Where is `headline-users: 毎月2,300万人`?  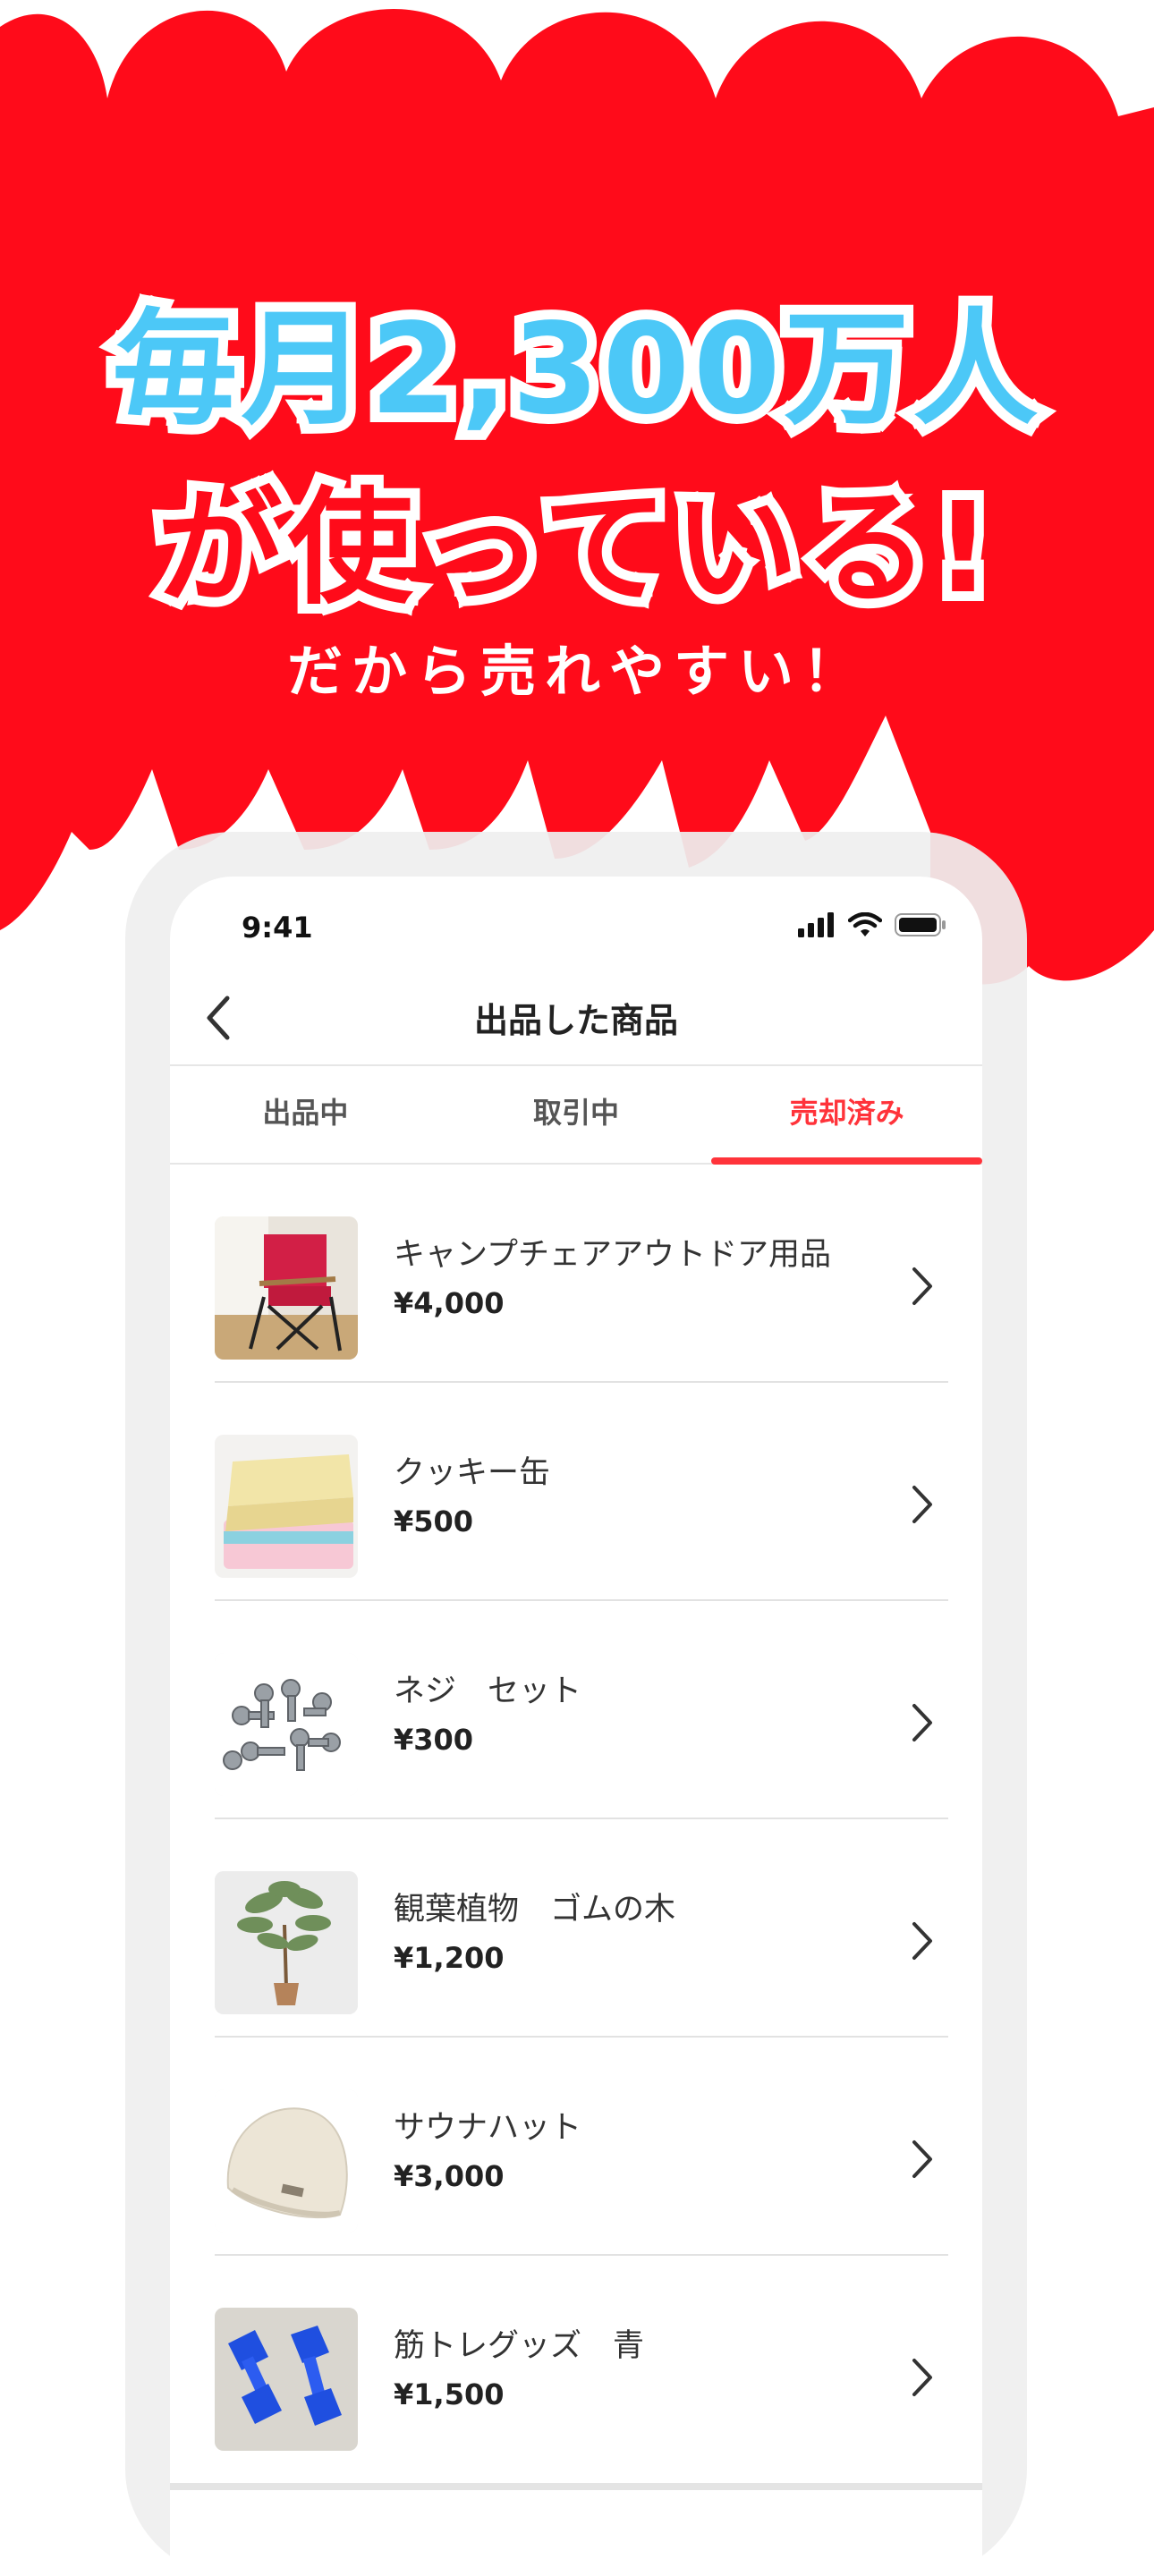
headline-users: 毎月2,300万人 is located at coordinates (575, 370).